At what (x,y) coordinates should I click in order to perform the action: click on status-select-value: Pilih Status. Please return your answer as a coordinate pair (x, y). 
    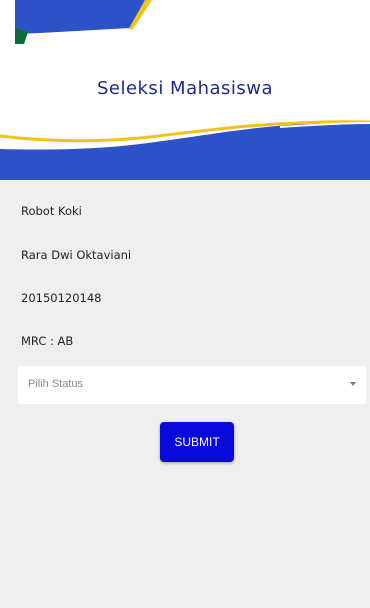
    Looking at the image, I should click on (56, 384).